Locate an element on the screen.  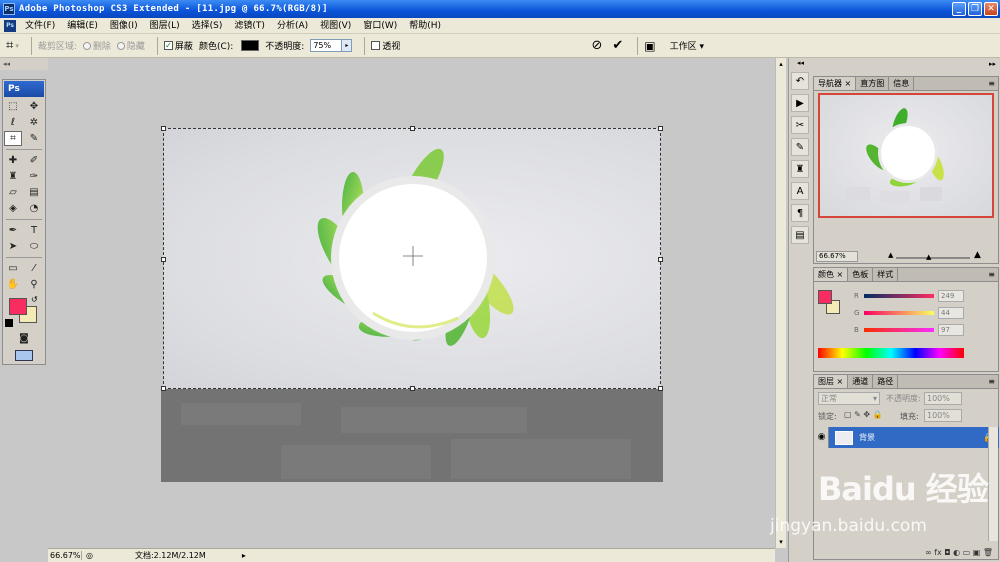
crop-handle-top-right is located at coordinates (660, 128).